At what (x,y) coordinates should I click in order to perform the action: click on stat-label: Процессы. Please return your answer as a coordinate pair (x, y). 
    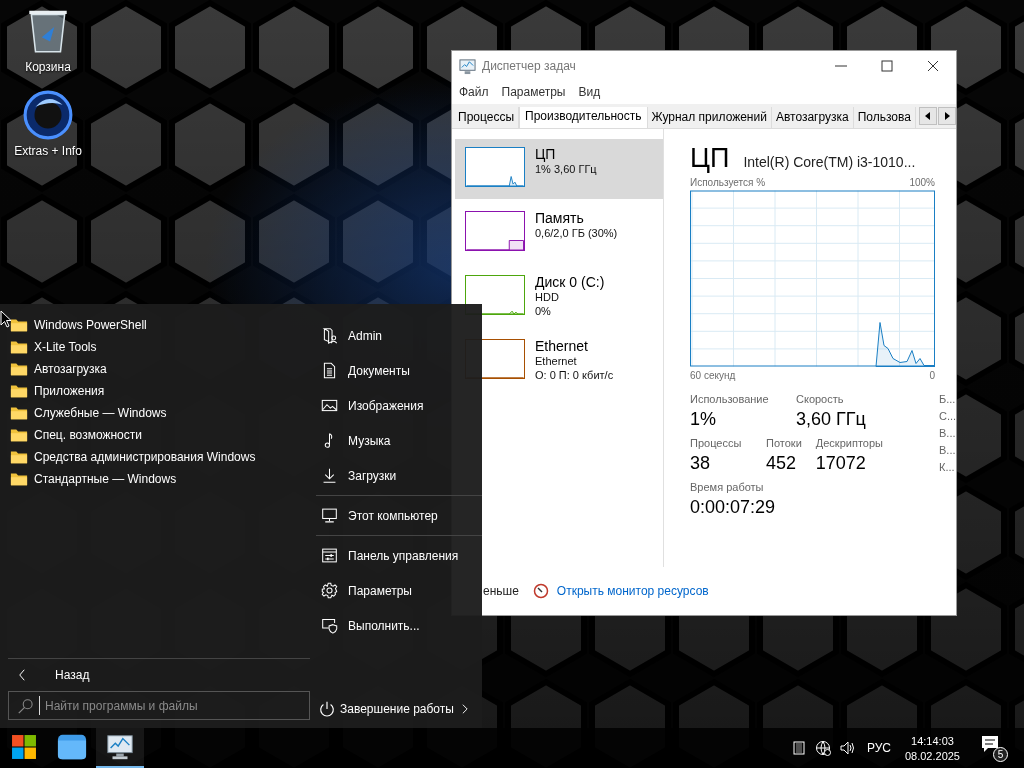
    Looking at the image, I should click on (716, 443).